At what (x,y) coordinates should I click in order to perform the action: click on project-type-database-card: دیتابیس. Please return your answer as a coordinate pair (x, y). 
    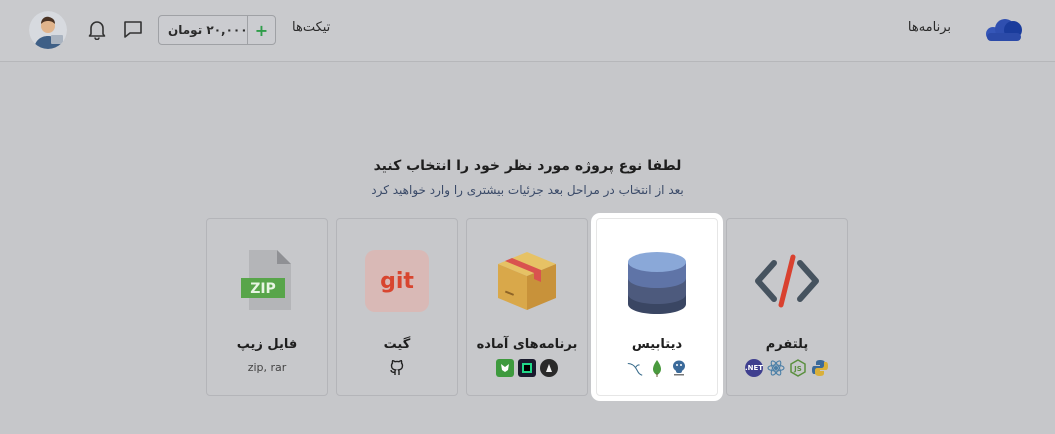
    Looking at the image, I should click on (657, 307).